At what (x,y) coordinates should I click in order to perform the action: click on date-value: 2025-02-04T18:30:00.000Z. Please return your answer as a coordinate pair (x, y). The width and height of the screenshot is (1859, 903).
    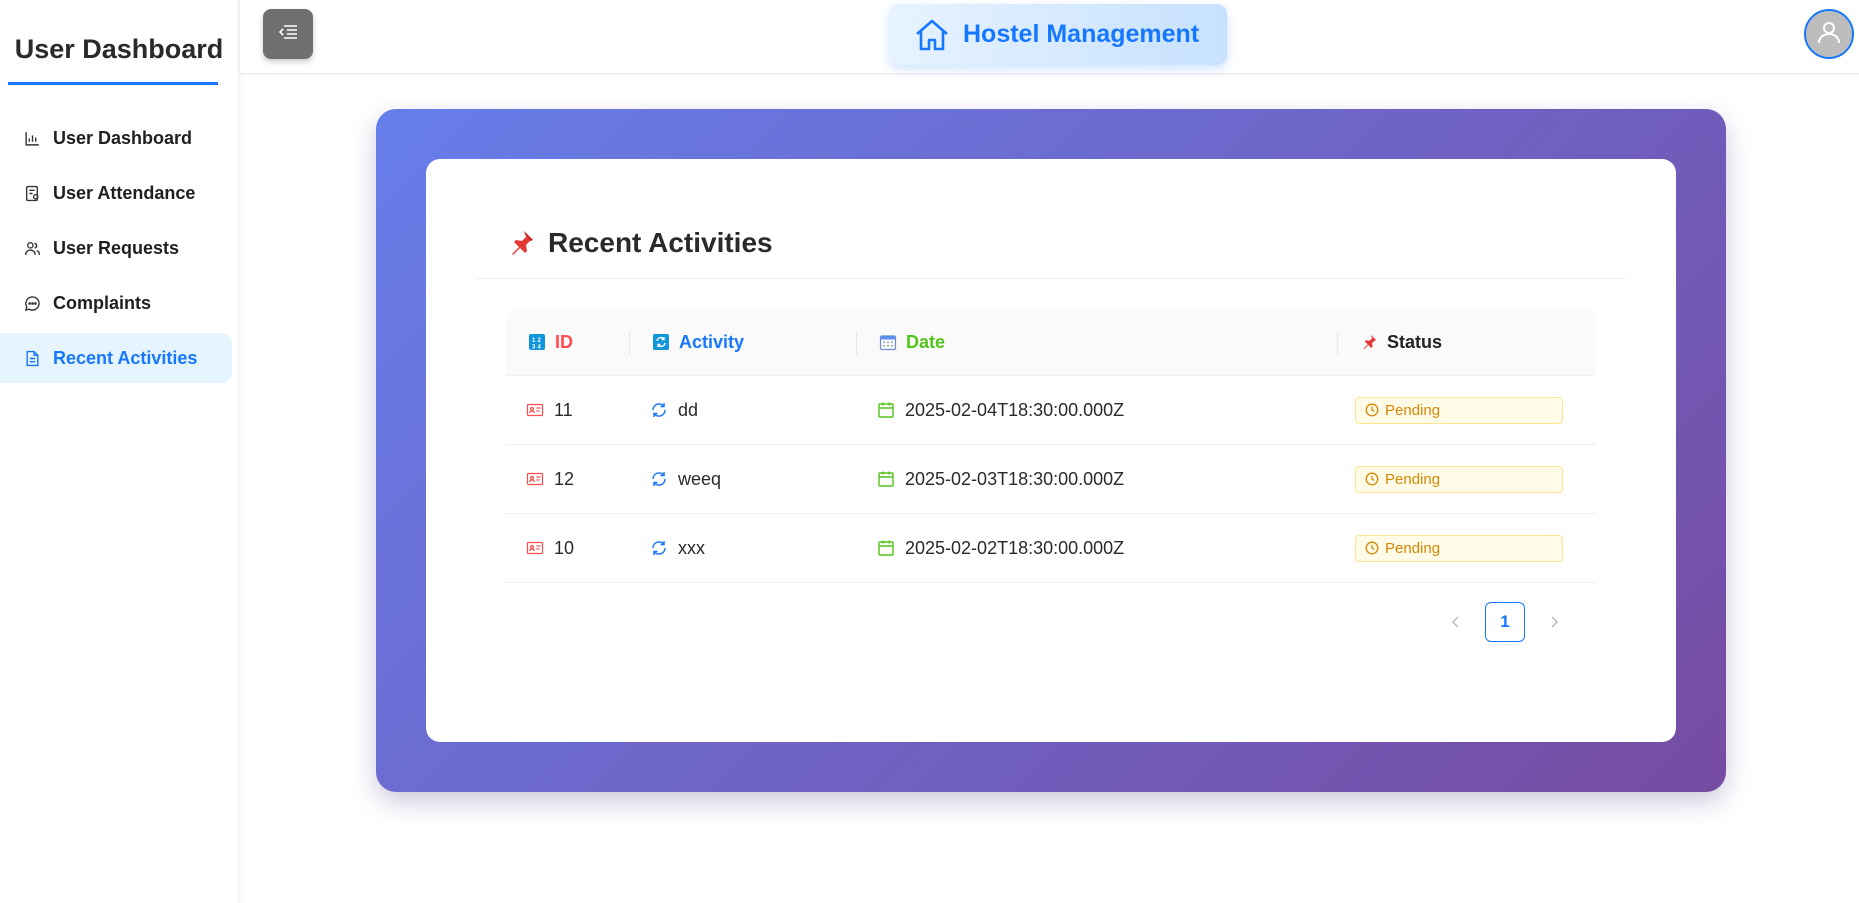
    Looking at the image, I should click on (1015, 409).